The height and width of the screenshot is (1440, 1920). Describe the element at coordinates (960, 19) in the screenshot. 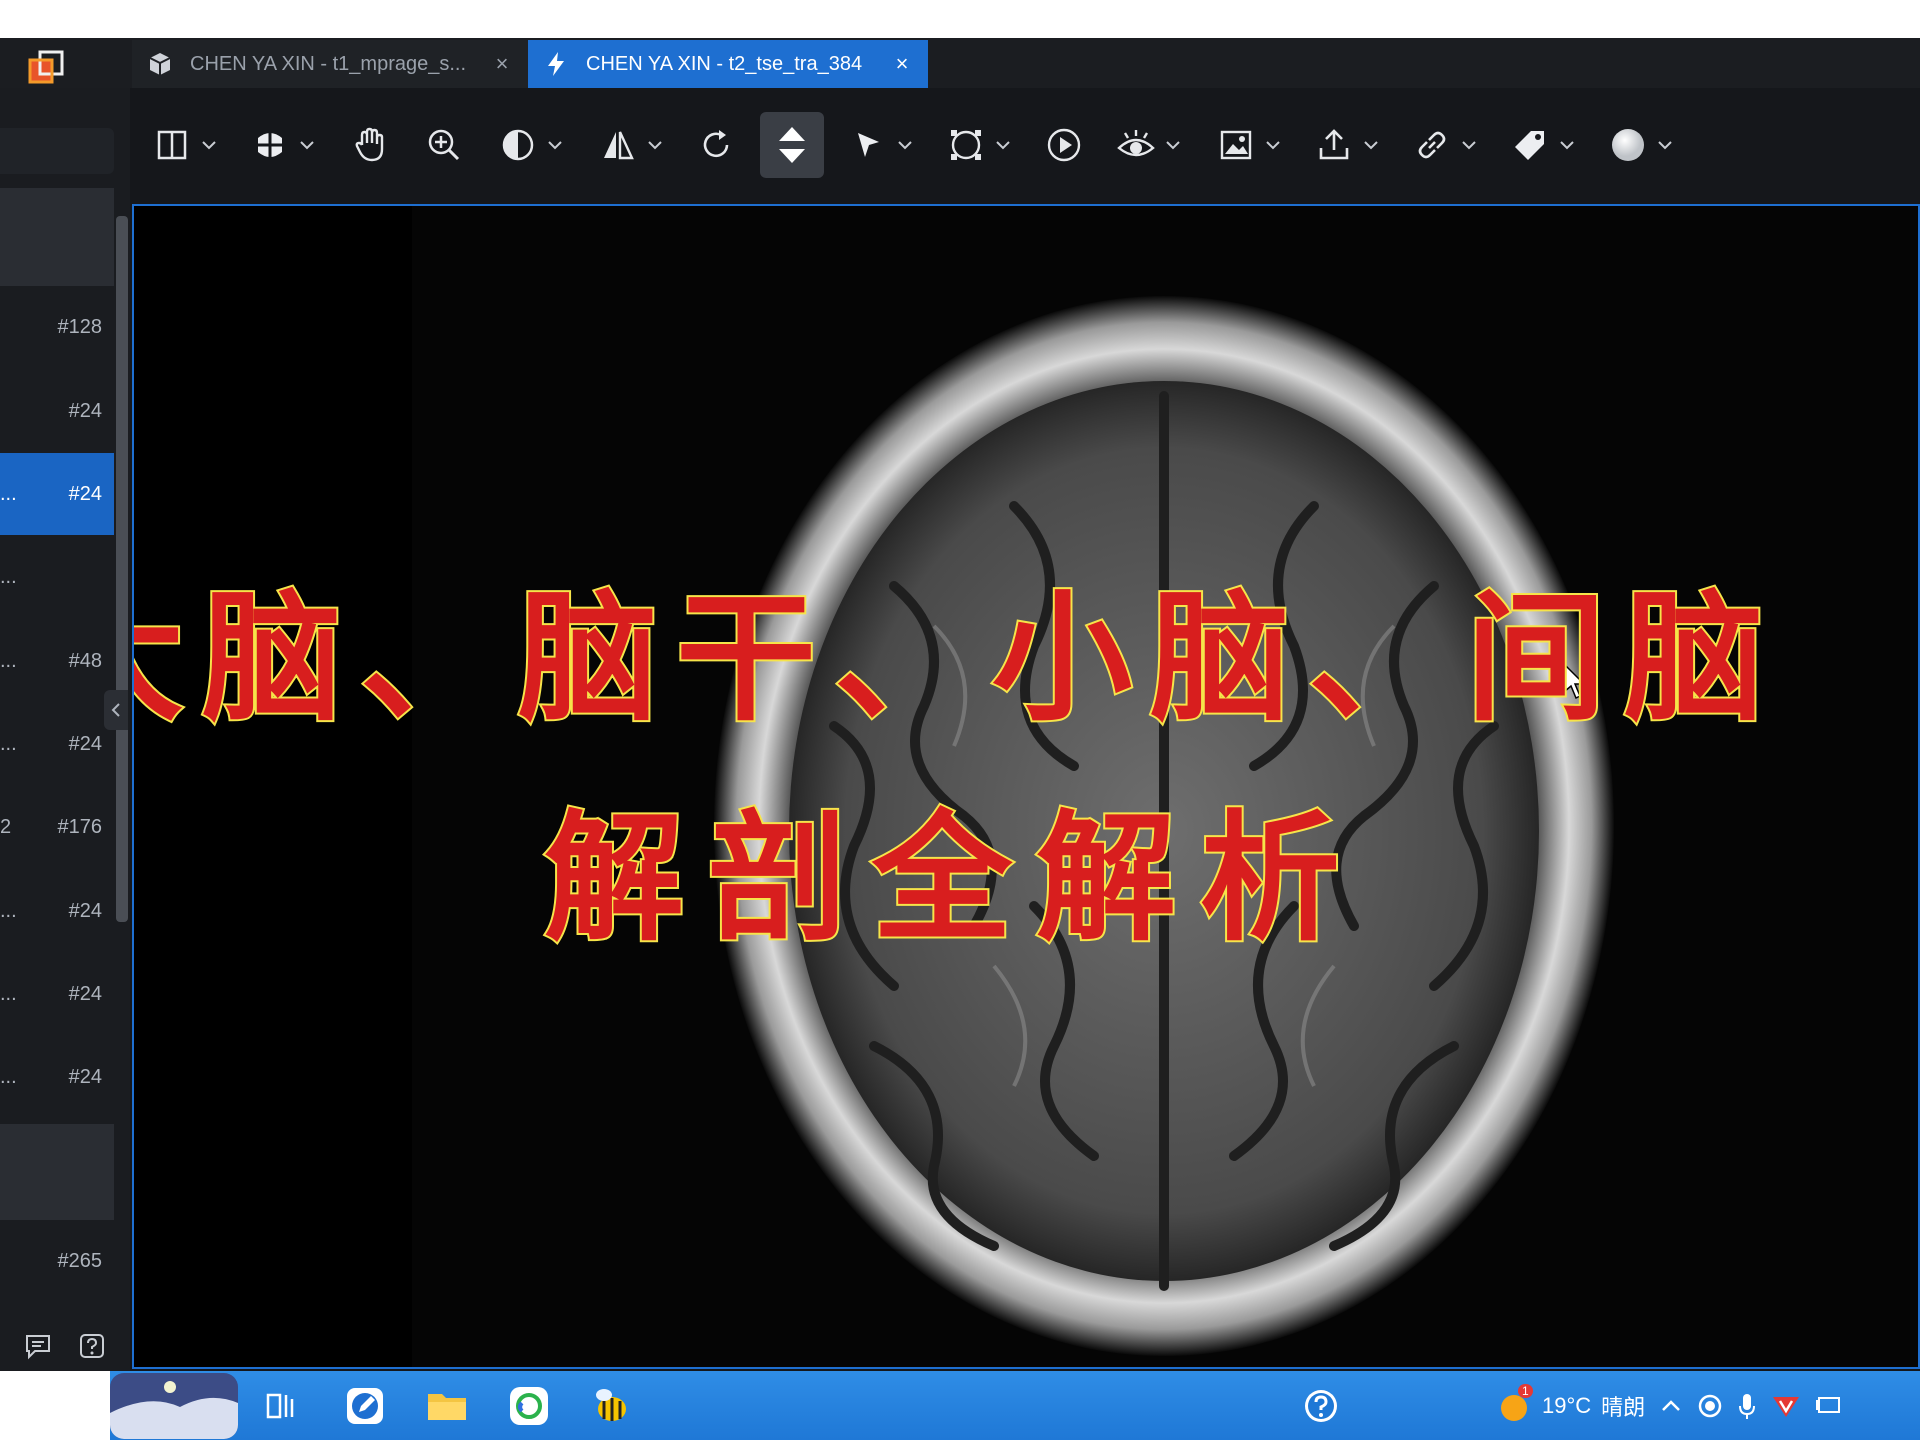

I see `window-top-margin` at that location.